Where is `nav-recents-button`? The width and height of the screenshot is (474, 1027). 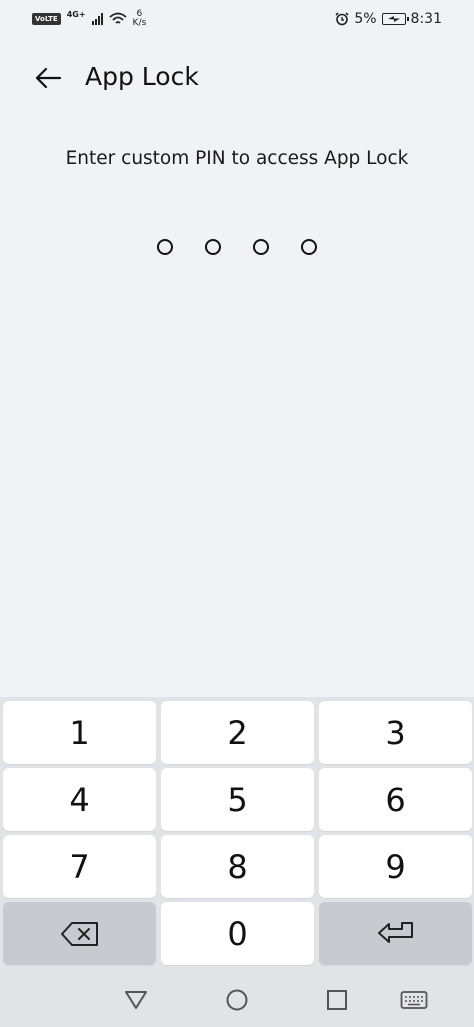 nav-recents-button is located at coordinates (337, 1000).